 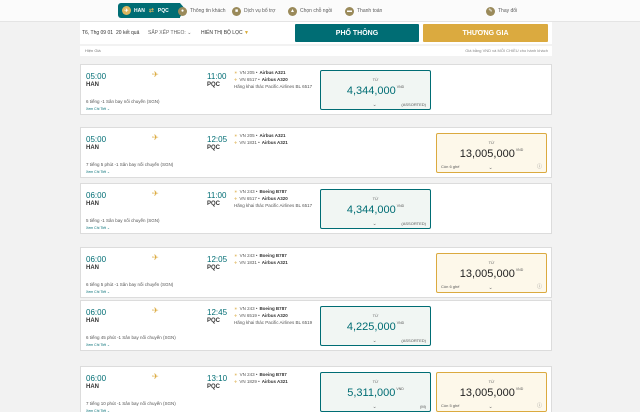 I want to click on passenger-icon: ●, so click(x=182, y=11).